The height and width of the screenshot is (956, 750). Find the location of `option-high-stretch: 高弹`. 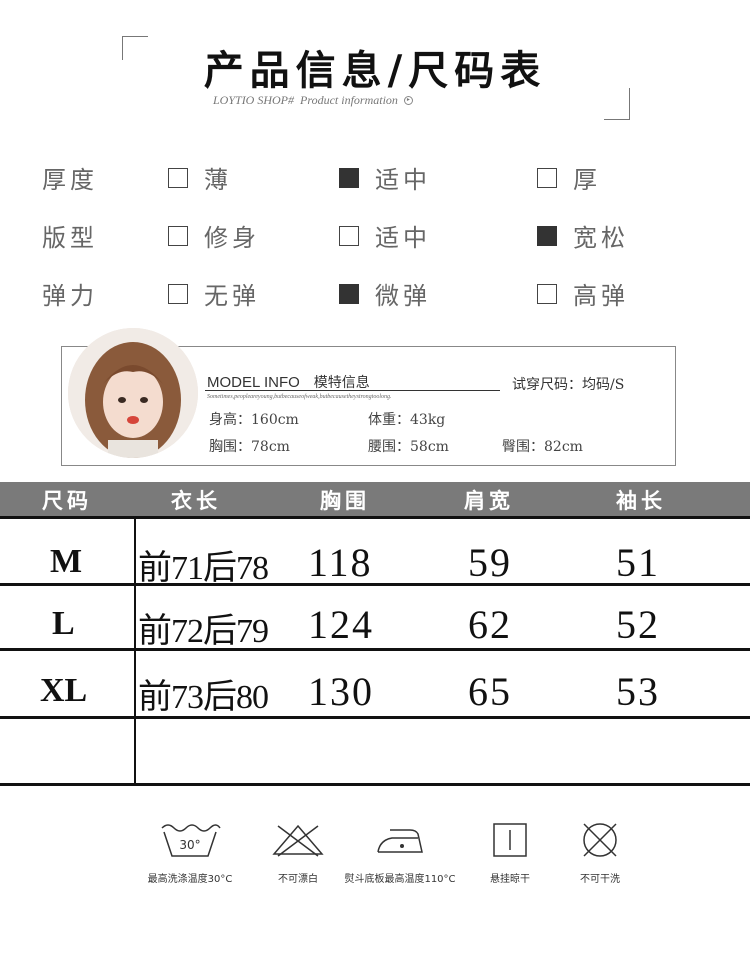

option-high-stretch: 高弹 is located at coordinates (583, 293).